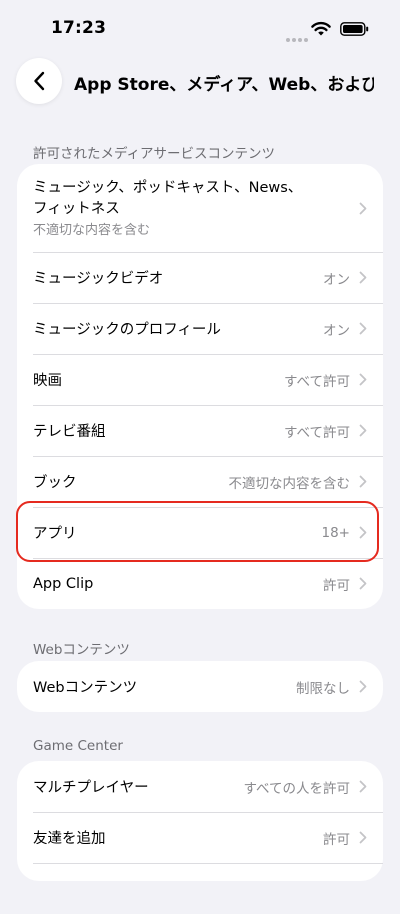 This screenshot has width=400, height=914. I want to click on highlight-box, so click(197, 531).